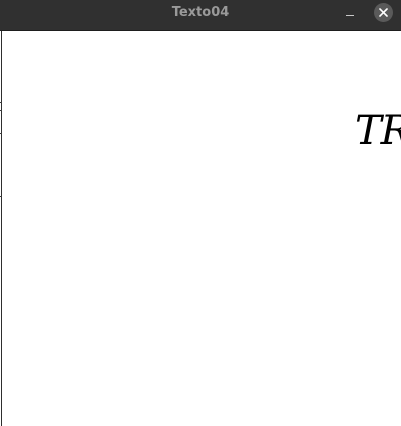 The height and width of the screenshot is (426, 401). I want to click on title-bar: Texto04, so click(200, 15).